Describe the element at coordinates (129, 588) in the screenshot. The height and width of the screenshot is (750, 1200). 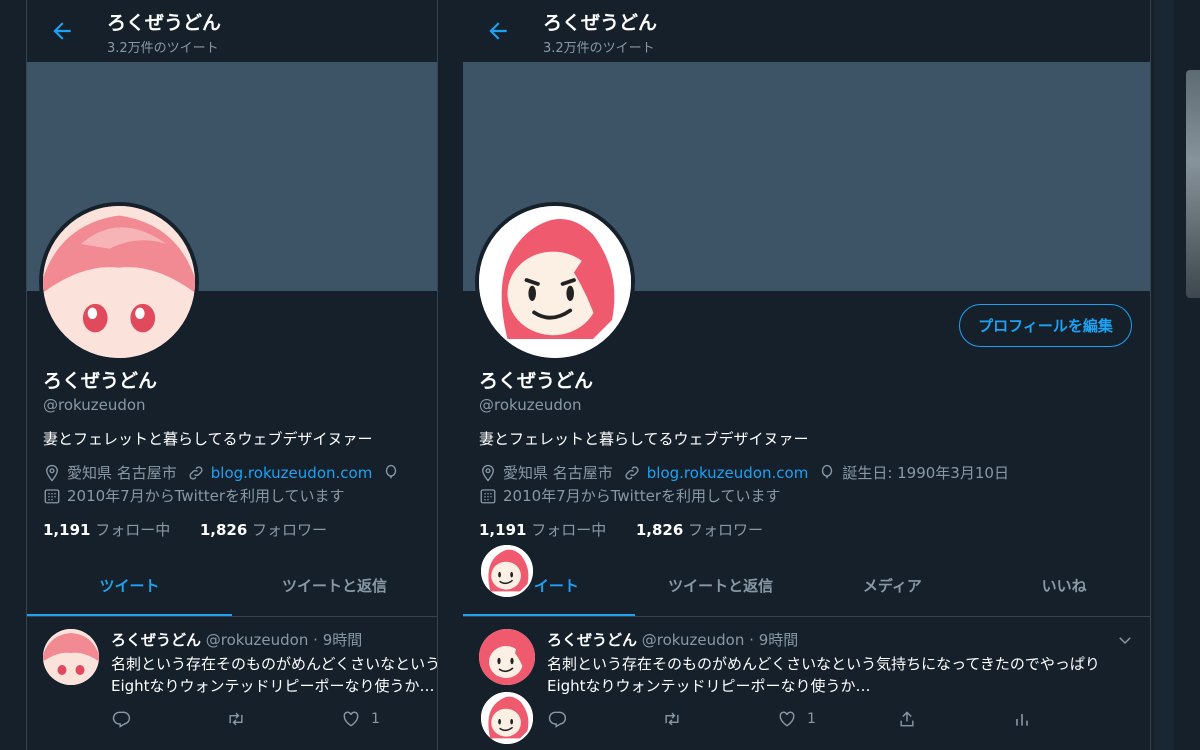
I see `tab-tweets: ツイート` at that location.